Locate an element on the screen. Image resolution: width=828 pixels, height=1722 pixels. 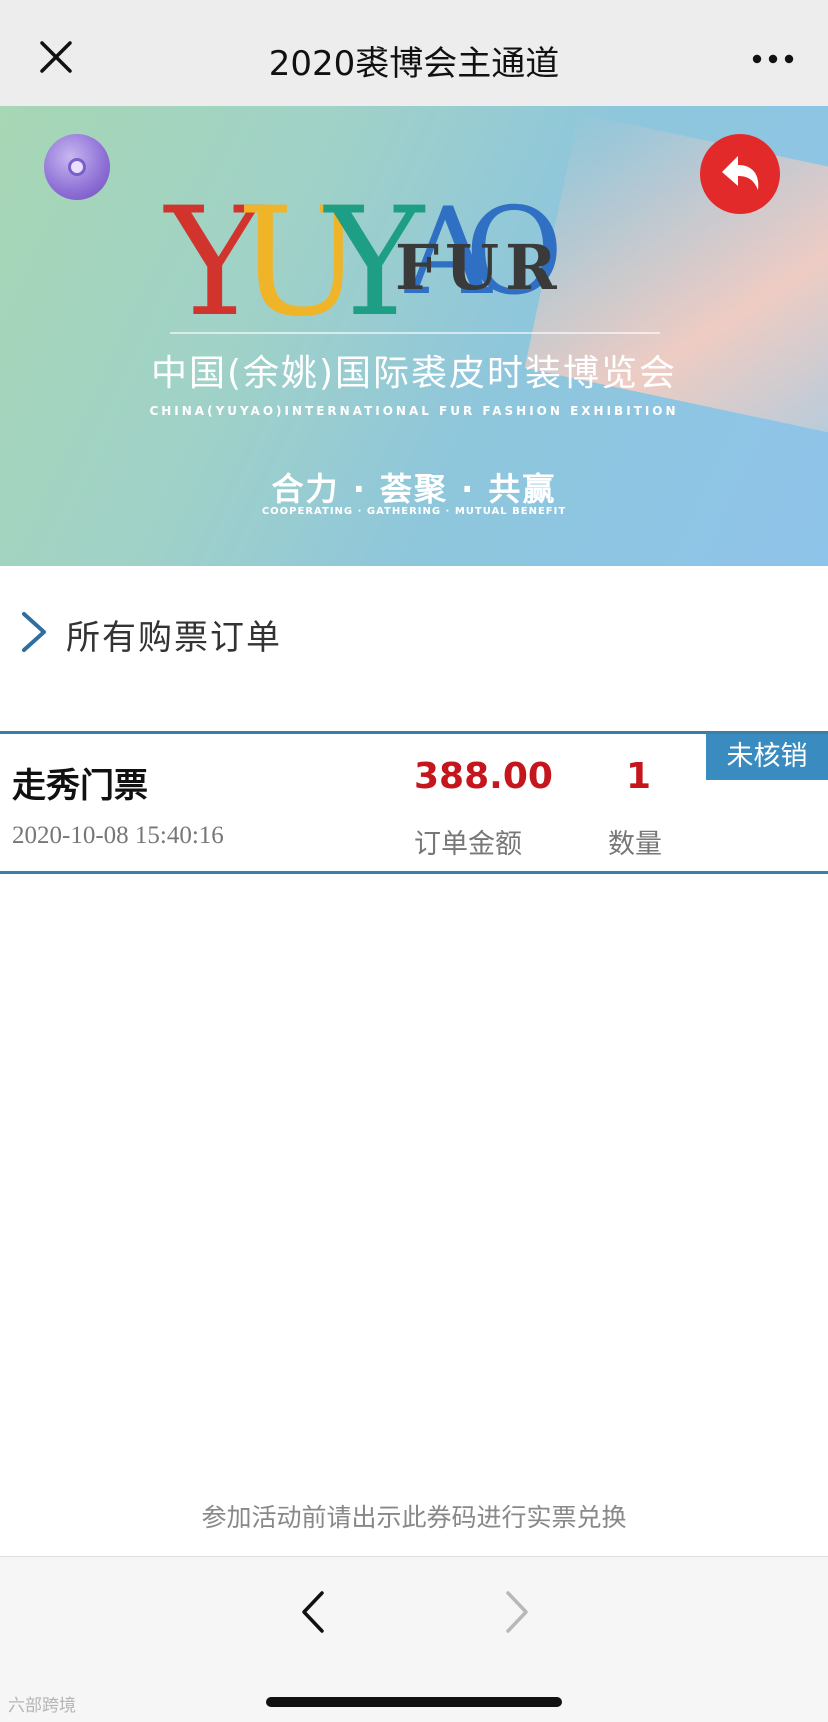
more-icon is located at coordinates (773, 59).